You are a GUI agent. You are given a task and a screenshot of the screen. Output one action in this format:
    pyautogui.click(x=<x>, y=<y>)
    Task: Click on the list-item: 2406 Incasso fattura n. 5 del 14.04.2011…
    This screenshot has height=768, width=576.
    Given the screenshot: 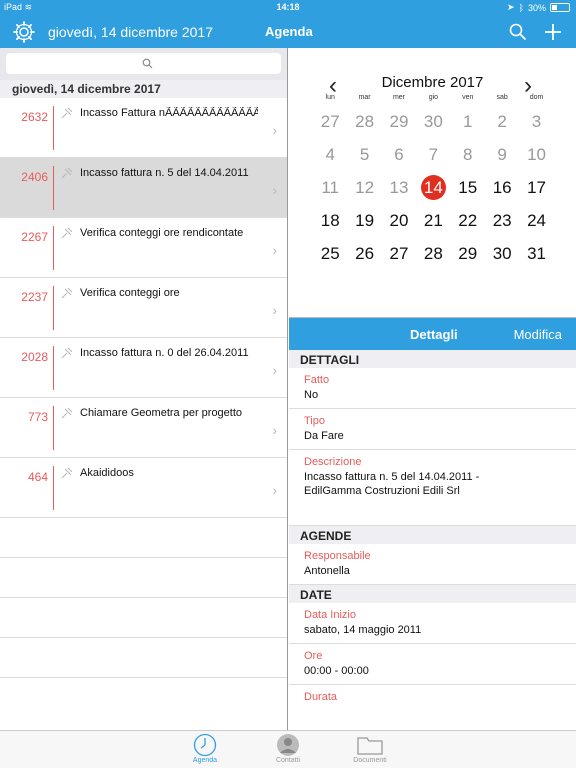 What is the action you would take?
    pyautogui.click(x=143, y=188)
    